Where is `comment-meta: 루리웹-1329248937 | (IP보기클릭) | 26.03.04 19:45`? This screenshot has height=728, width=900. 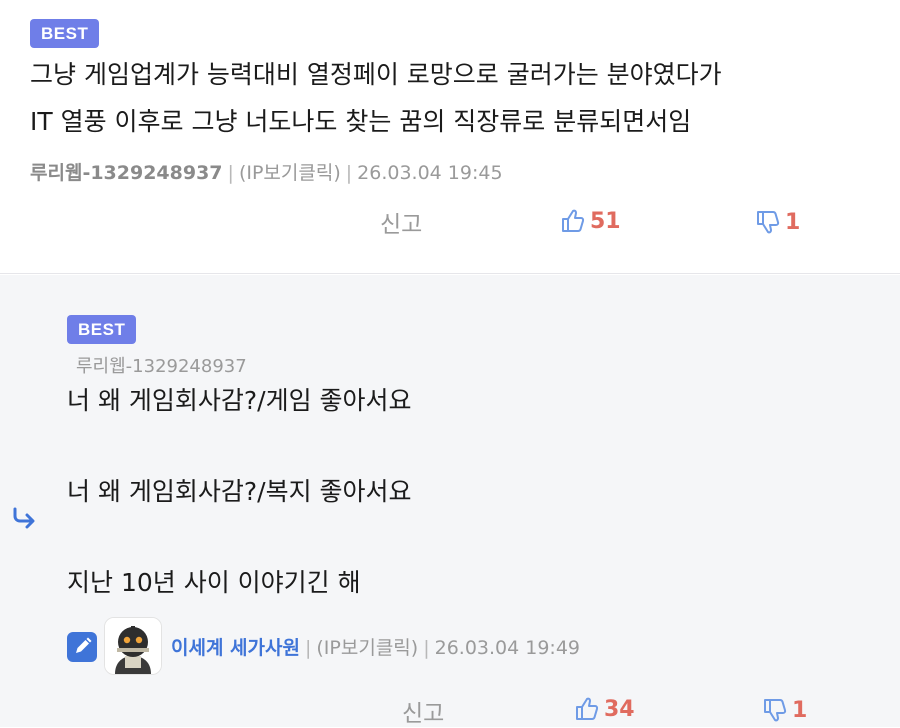 comment-meta: 루리웹-1329248937 | (IP보기클릭) | 26.03.04 19:45 is located at coordinates (266, 171).